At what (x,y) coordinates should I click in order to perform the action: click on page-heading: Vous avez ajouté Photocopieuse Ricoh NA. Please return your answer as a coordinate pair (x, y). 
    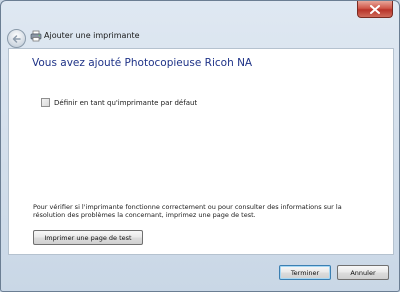
    Looking at the image, I should click on (142, 63).